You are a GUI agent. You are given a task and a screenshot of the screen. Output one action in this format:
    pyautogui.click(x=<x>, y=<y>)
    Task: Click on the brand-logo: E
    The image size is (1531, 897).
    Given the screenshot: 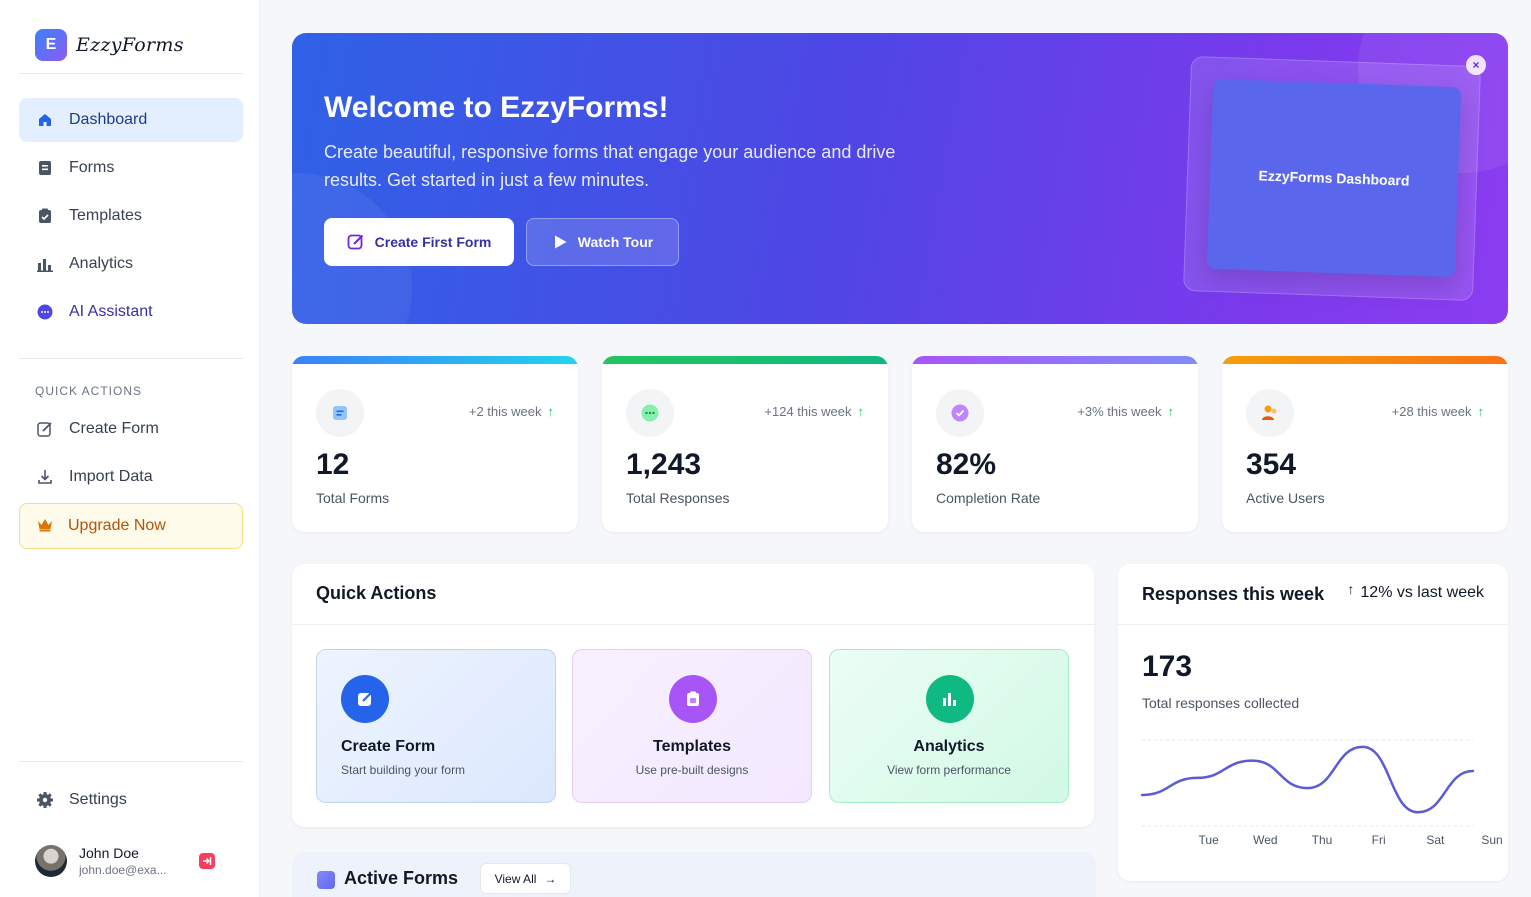 What is the action you would take?
    pyautogui.click(x=51, y=45)
    